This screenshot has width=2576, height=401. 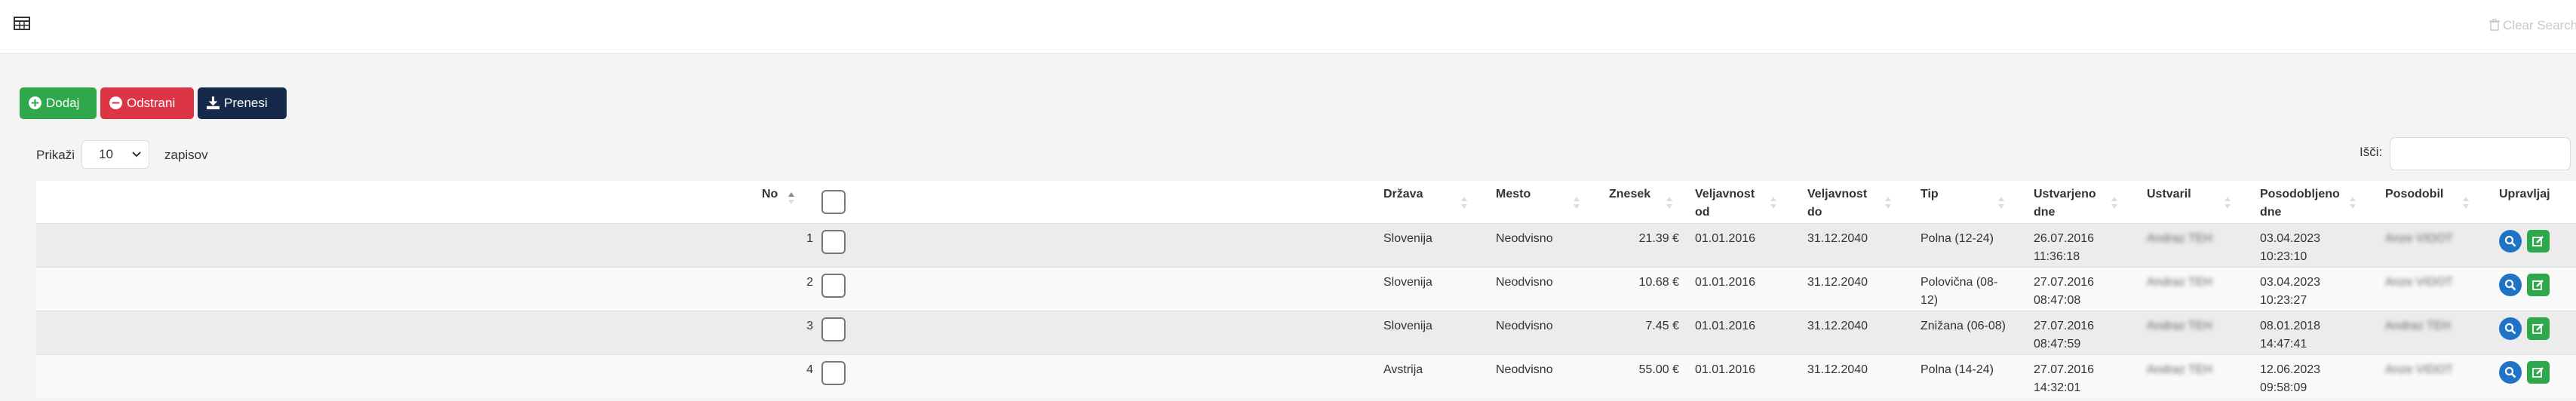 What do you see at coordinates (809, 282) in the screenshot?
I see `cell-no: 2` at bounding box center [809, 282].